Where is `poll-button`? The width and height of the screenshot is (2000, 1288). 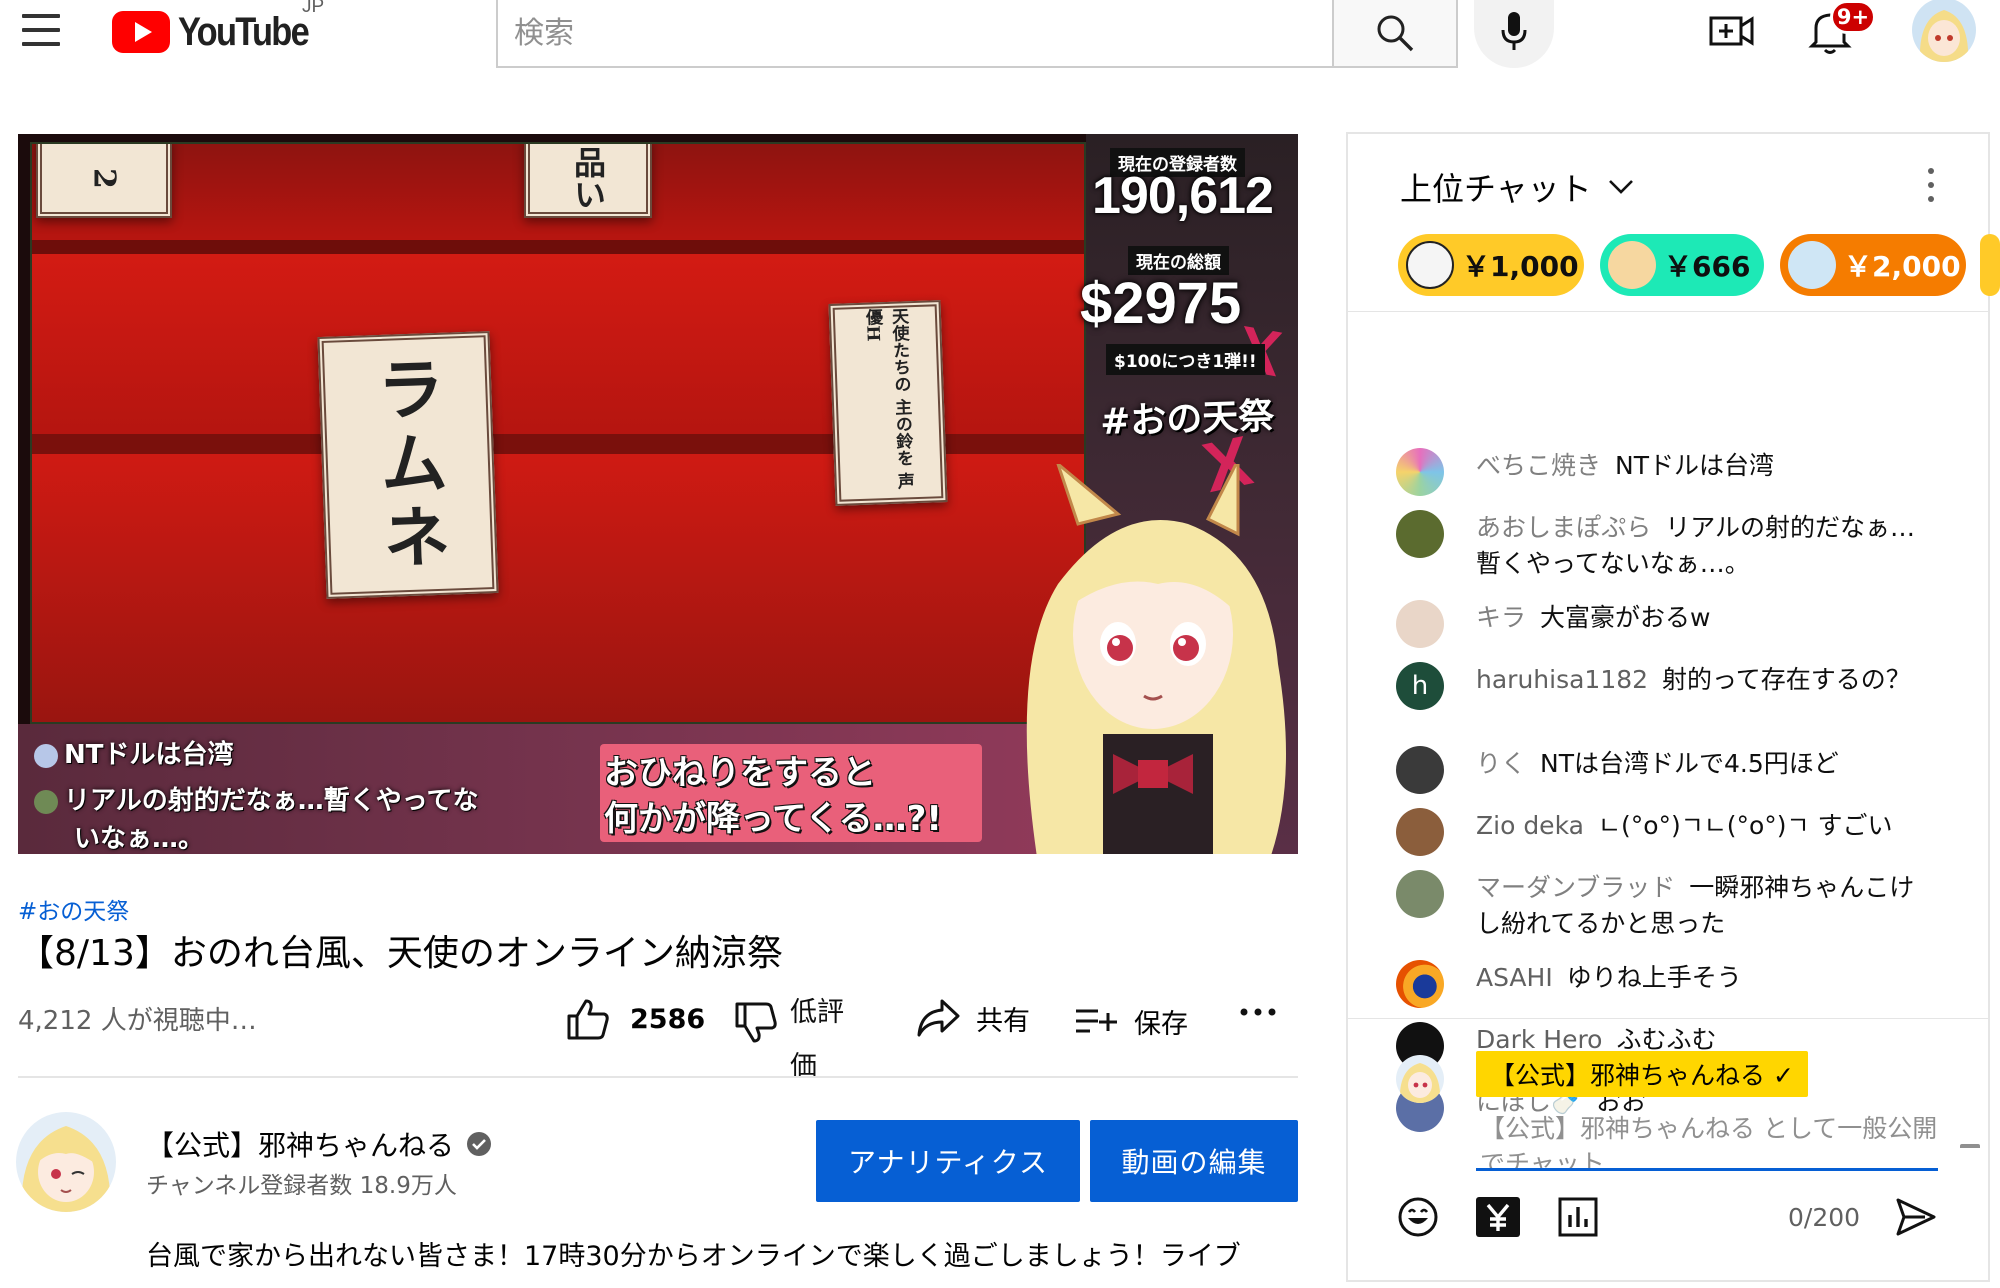 poll-button is located at coordinates (1578, 1217).